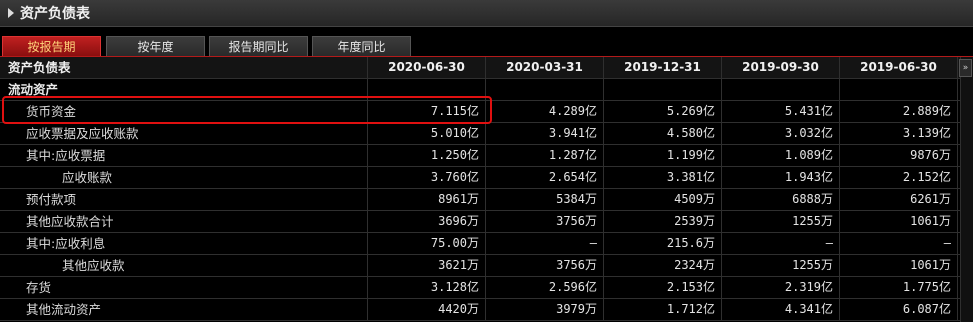 Image resolution: width=973 pixels, height=322 pixels. I want to click on row-label: 预付款项, so click(184, 199).